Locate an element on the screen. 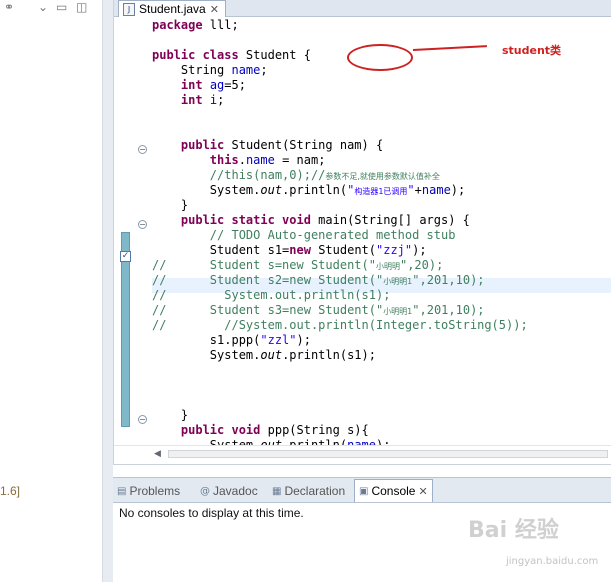 This screenshot has height=583, width=611. code-line: public void ppp(String s){ is located at coordinates (260, 430).